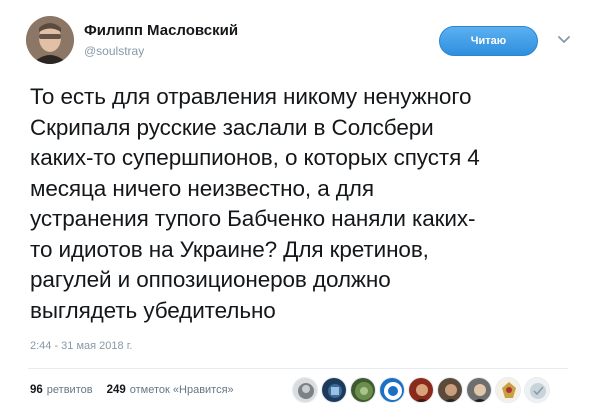 This screenshot has width=604, height=419. Describe the element at coordinates (81, 346) in the screenshot. I see `tweet-timestamp: 2:44 - 31 мая 2018 г.` at that location.